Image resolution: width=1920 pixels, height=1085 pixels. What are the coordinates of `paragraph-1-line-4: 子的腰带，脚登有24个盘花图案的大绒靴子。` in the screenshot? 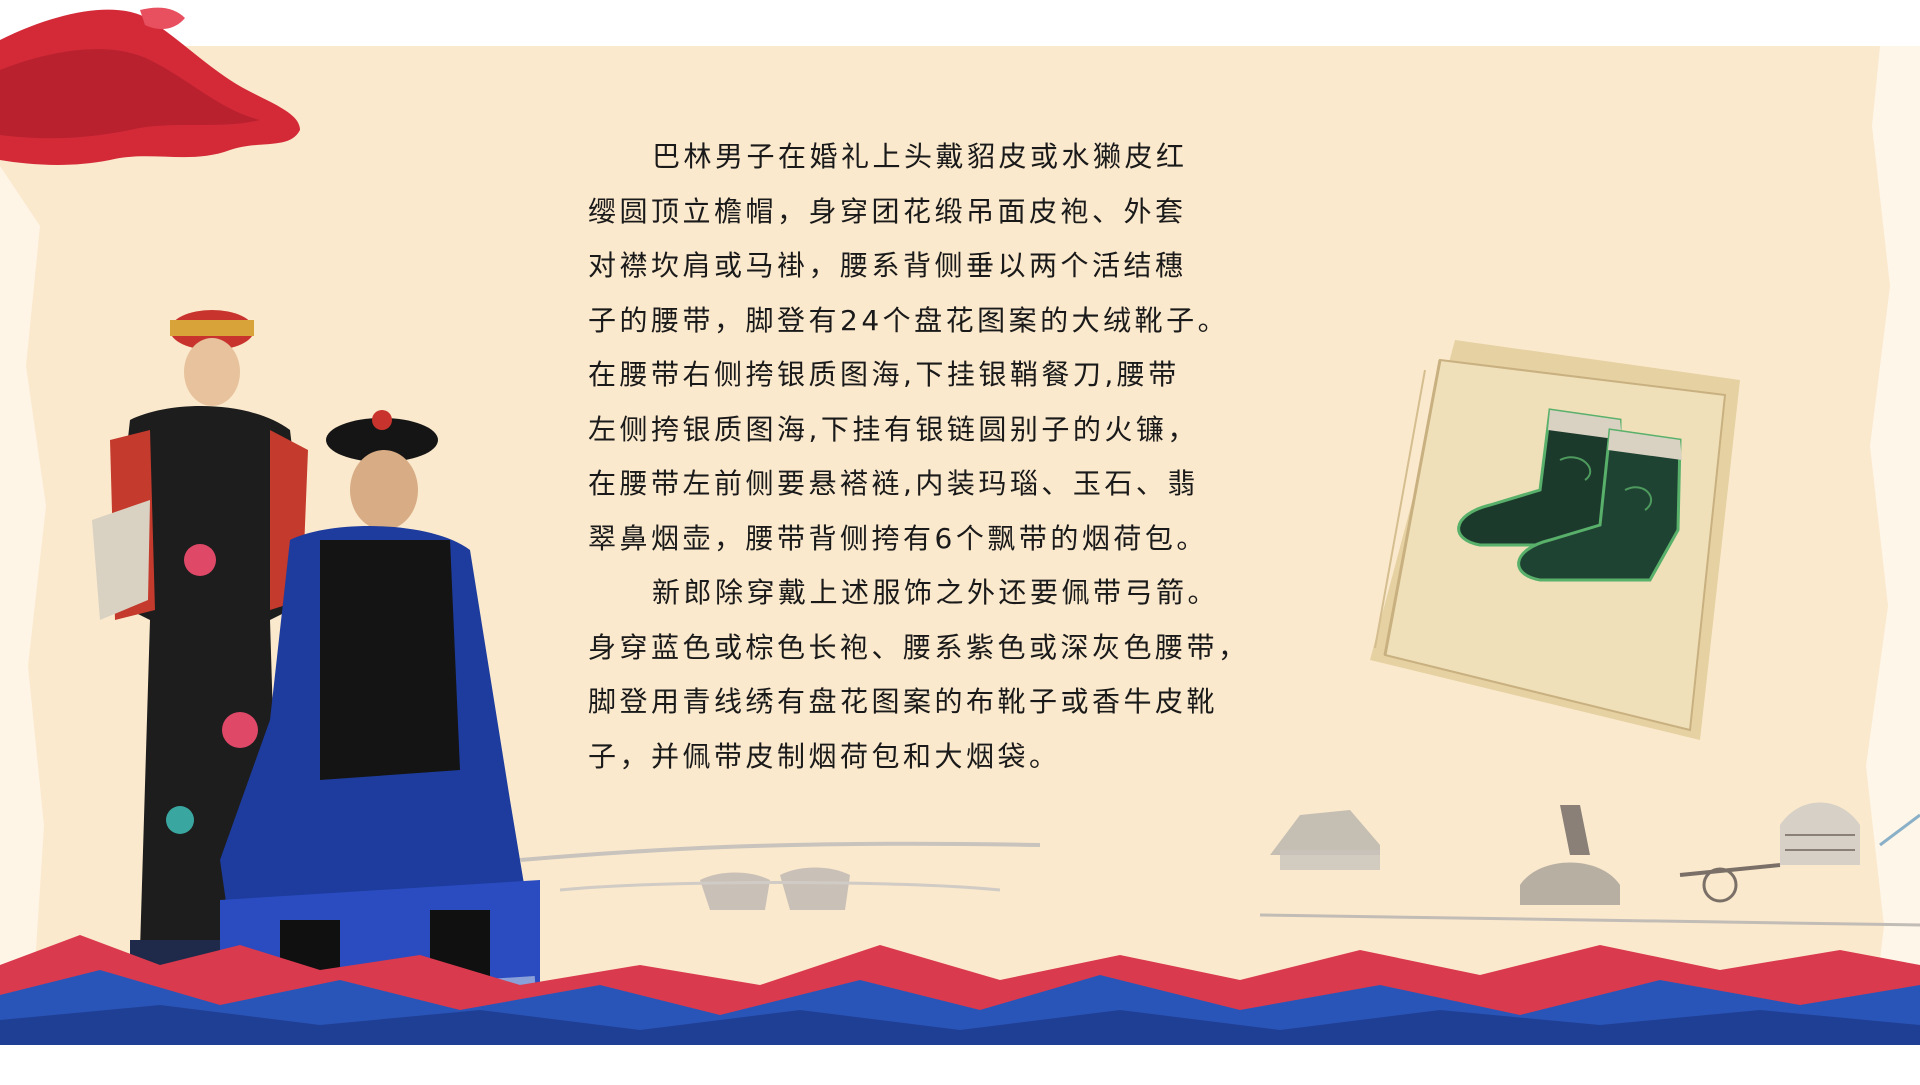 It's located at (909, 320).